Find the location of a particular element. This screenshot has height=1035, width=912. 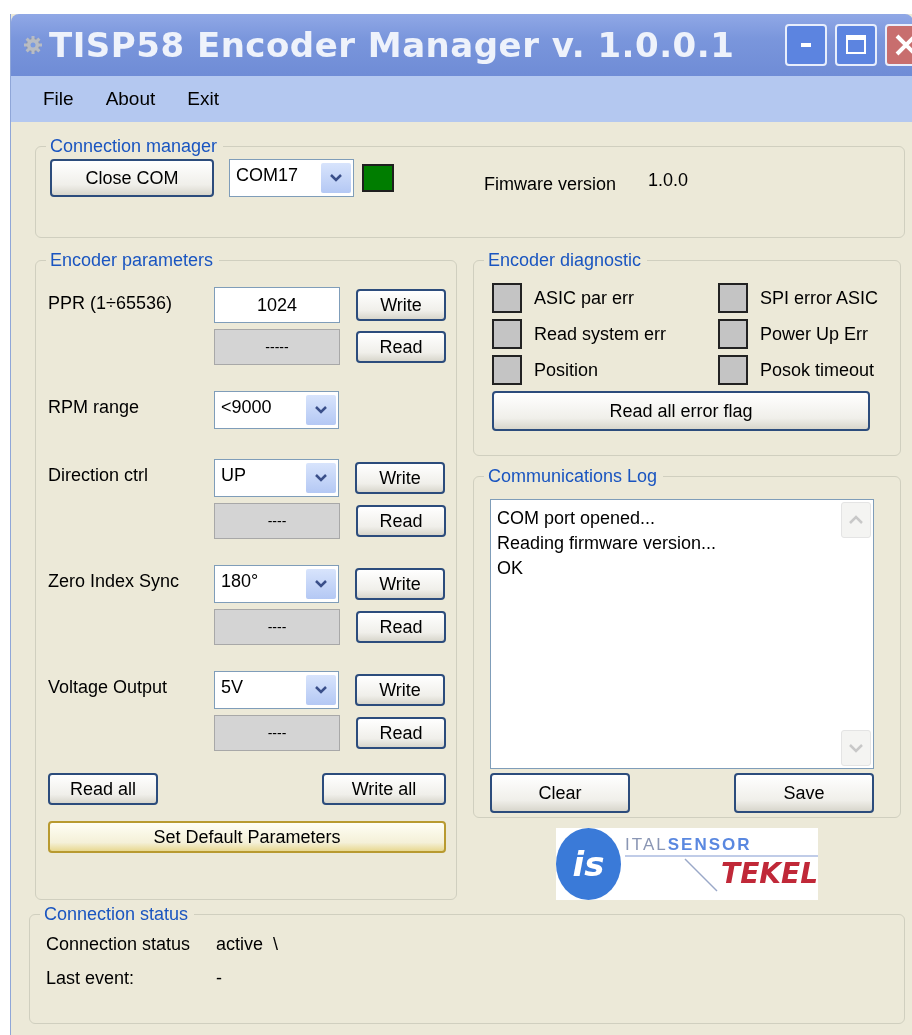

status-label: Connection status is located at coordinates (119, 944).